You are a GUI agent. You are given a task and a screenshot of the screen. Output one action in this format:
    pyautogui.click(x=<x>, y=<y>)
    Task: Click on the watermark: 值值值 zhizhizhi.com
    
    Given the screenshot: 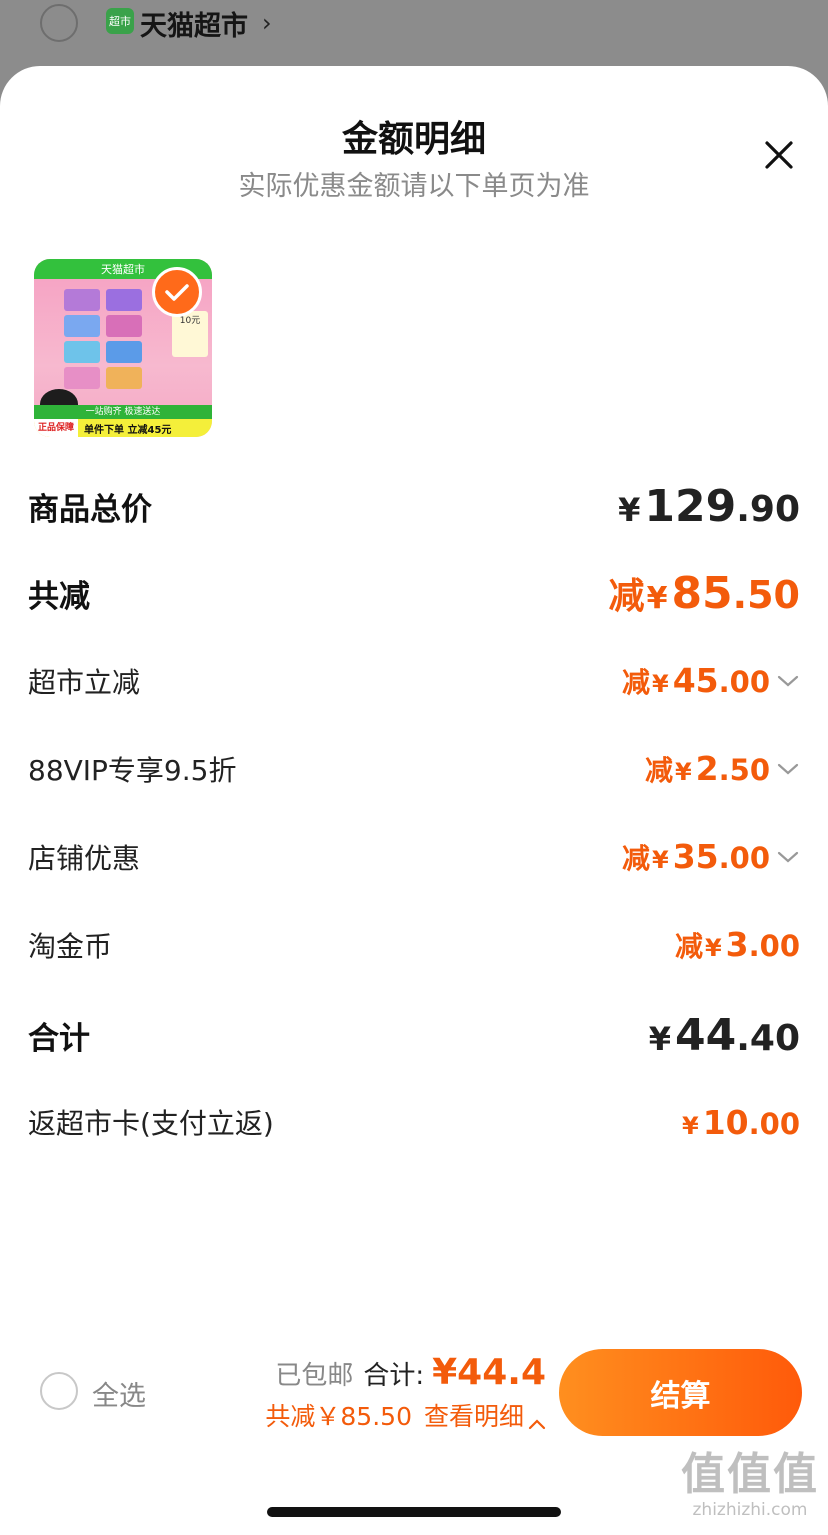 What is the action you would take?
    pyautogui.click(x=750, y=1490)
    